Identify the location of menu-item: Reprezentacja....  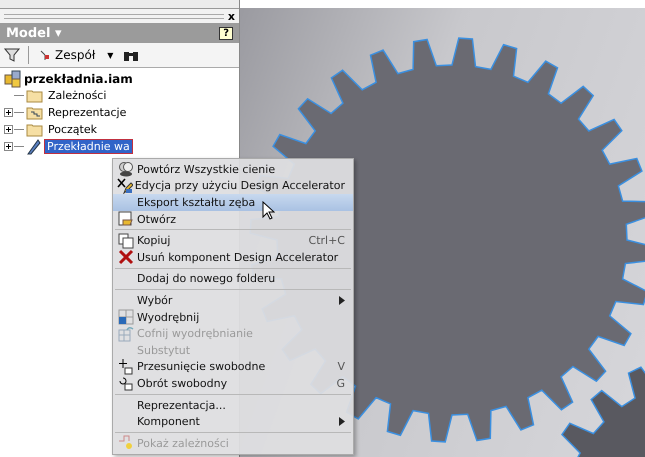
(233, 405).